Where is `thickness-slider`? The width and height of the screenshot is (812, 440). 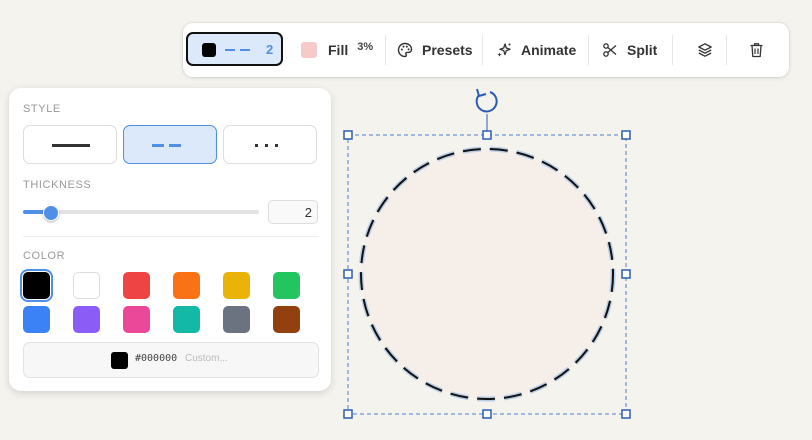 thickness-slider is located at coordinates (141, 213).